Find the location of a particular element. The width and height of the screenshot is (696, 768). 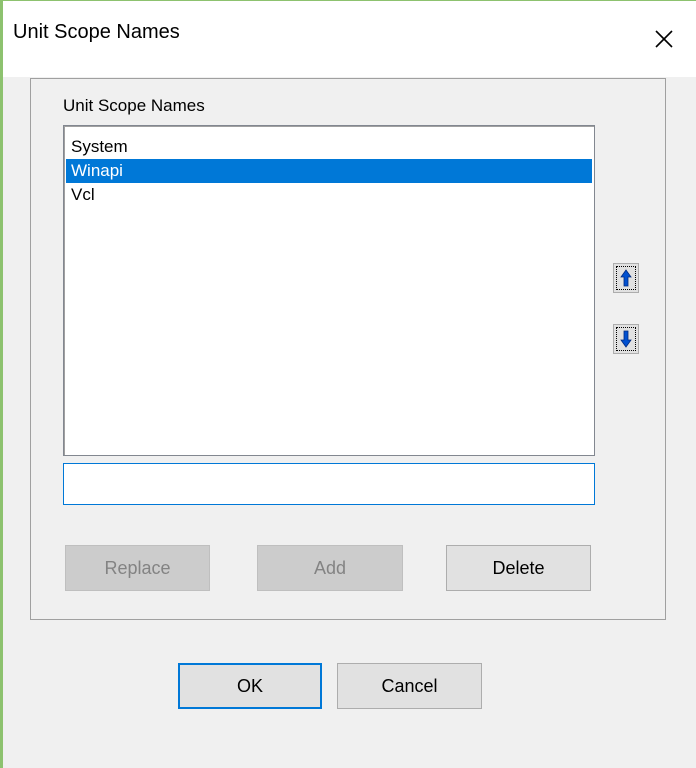

scope-name-input is located at coordinates (329, 484).